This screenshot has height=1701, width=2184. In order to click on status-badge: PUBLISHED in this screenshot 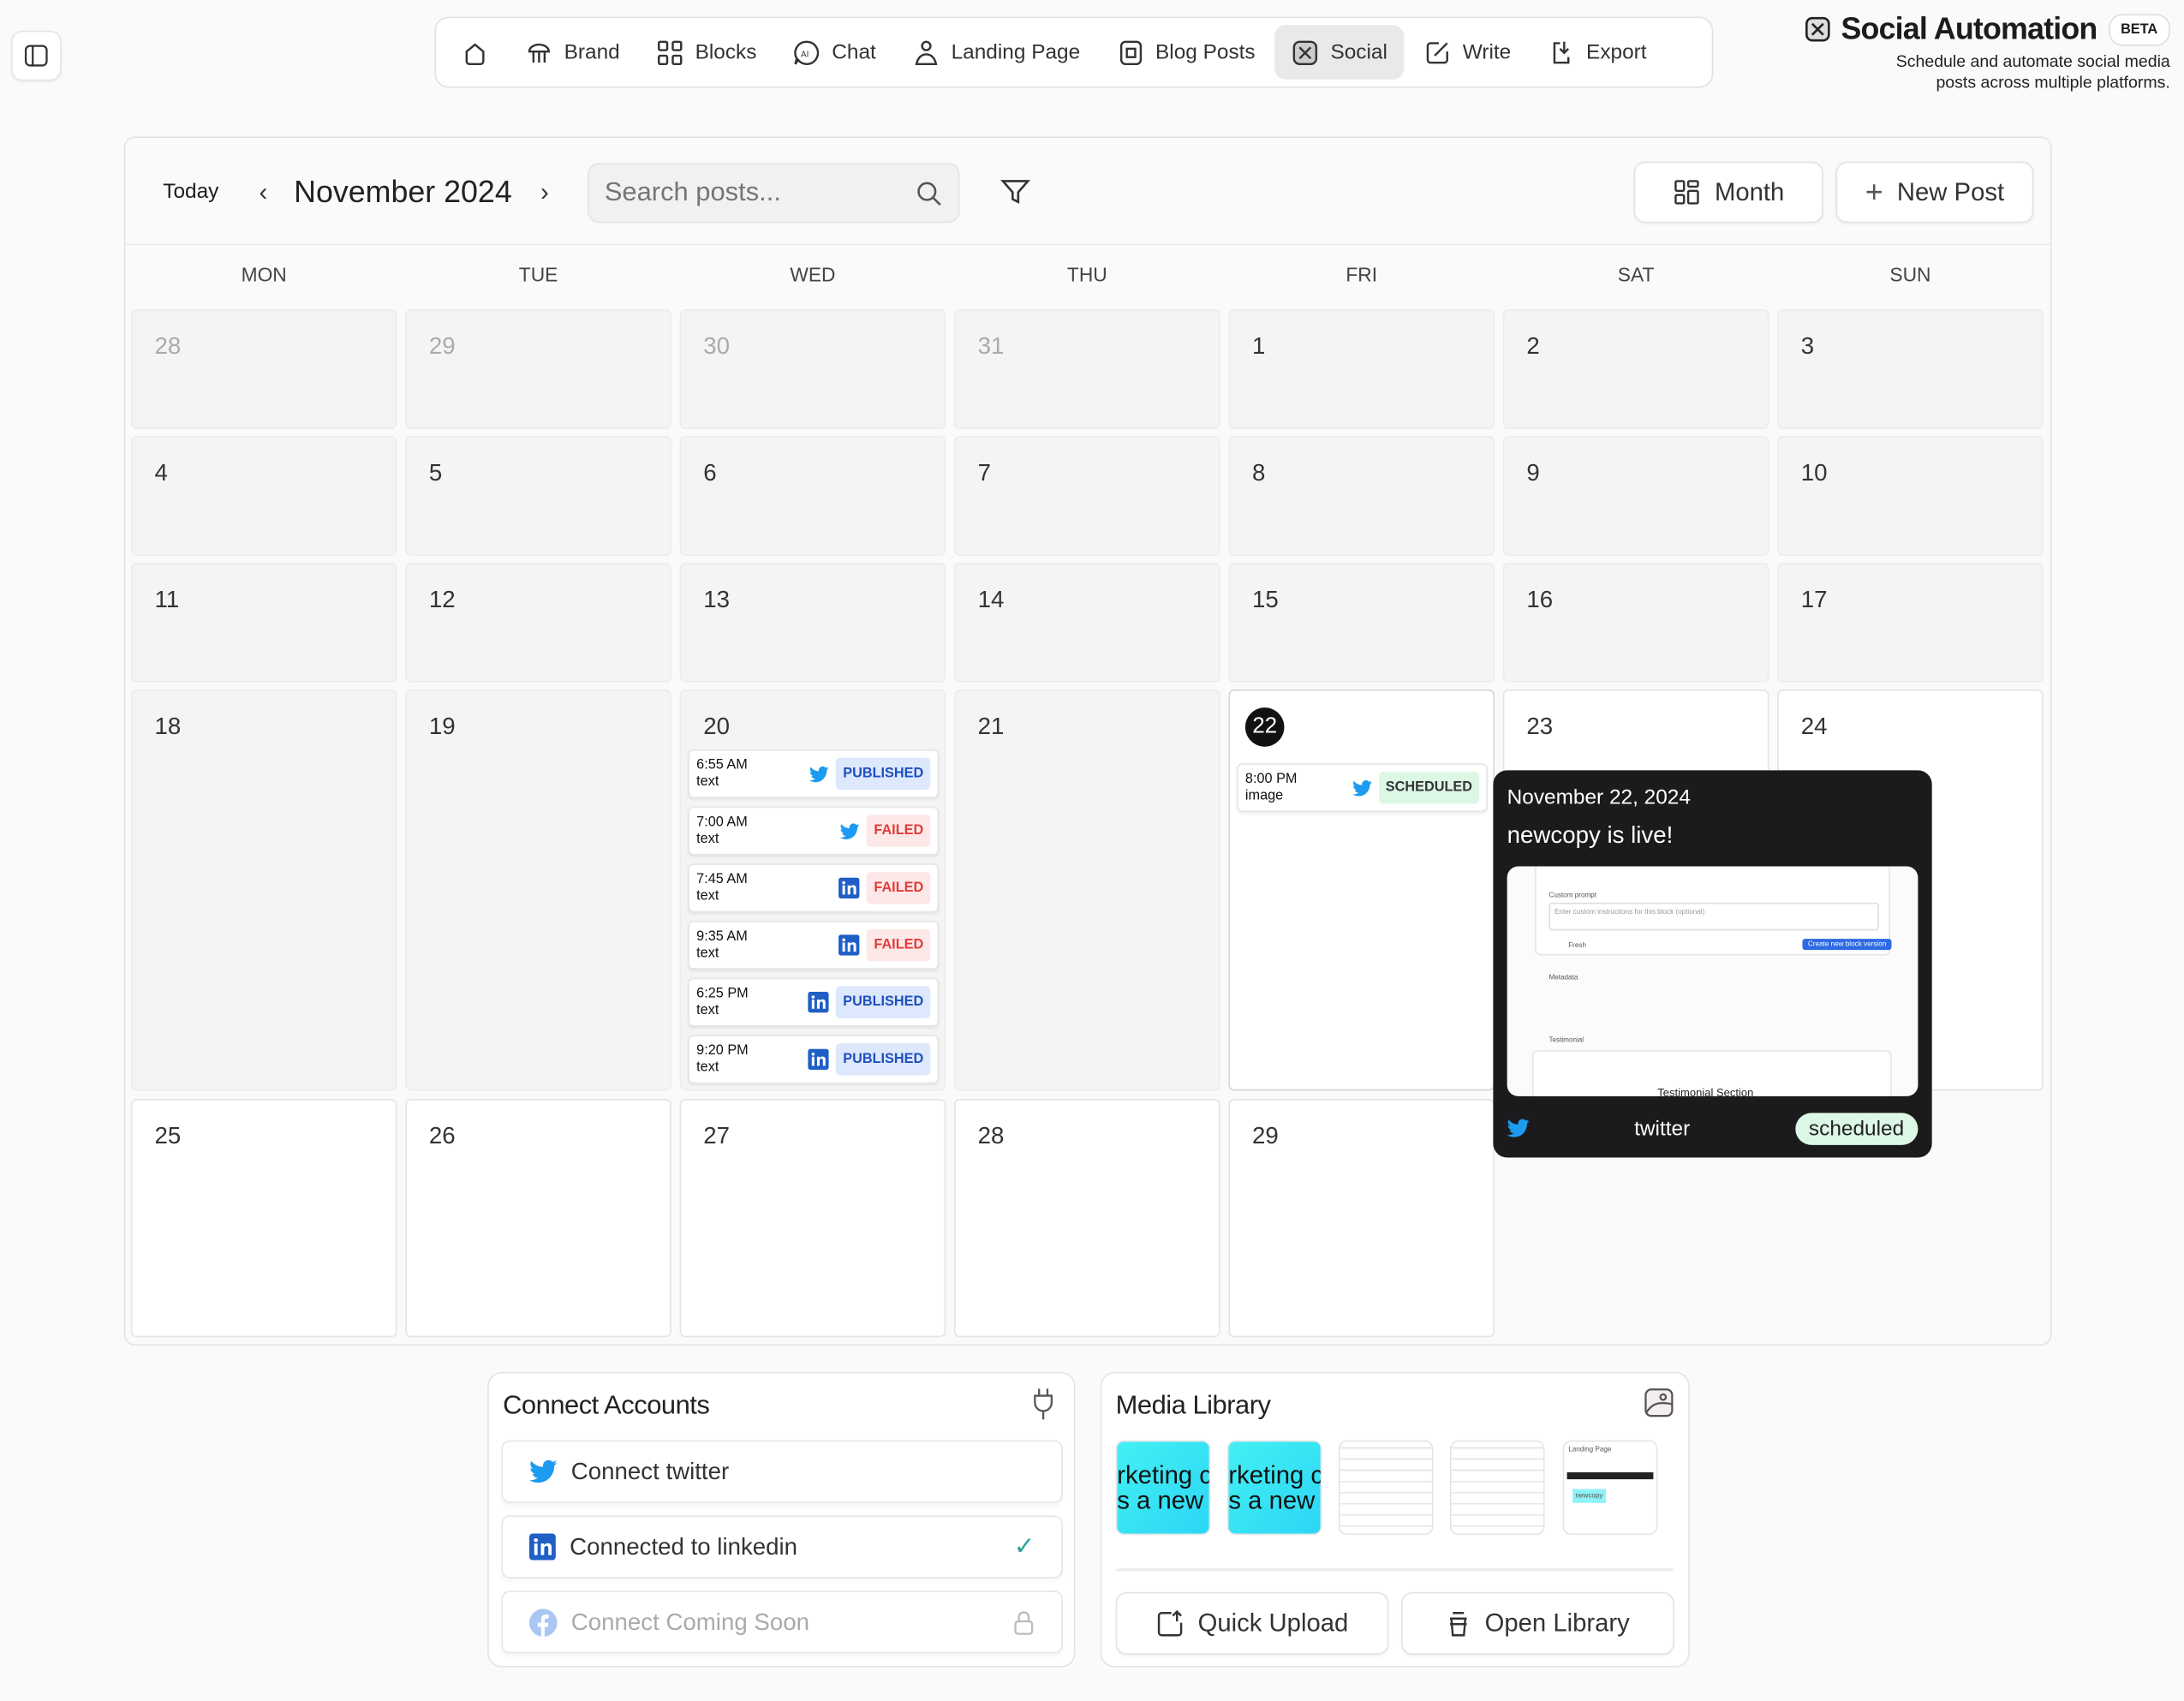, I will do `click(883, 1002)`.